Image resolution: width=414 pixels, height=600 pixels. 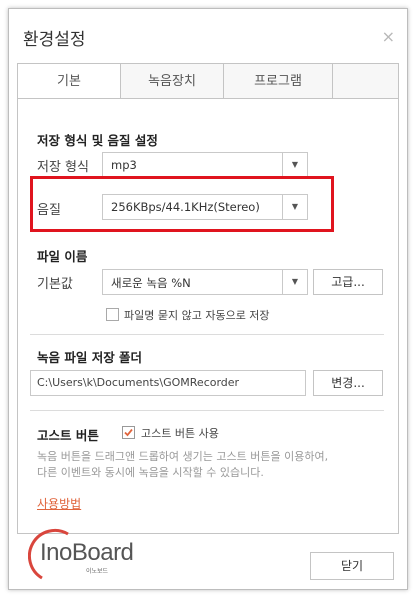 I want to click on help-link: 사용방법, so click(x=59, y=503).